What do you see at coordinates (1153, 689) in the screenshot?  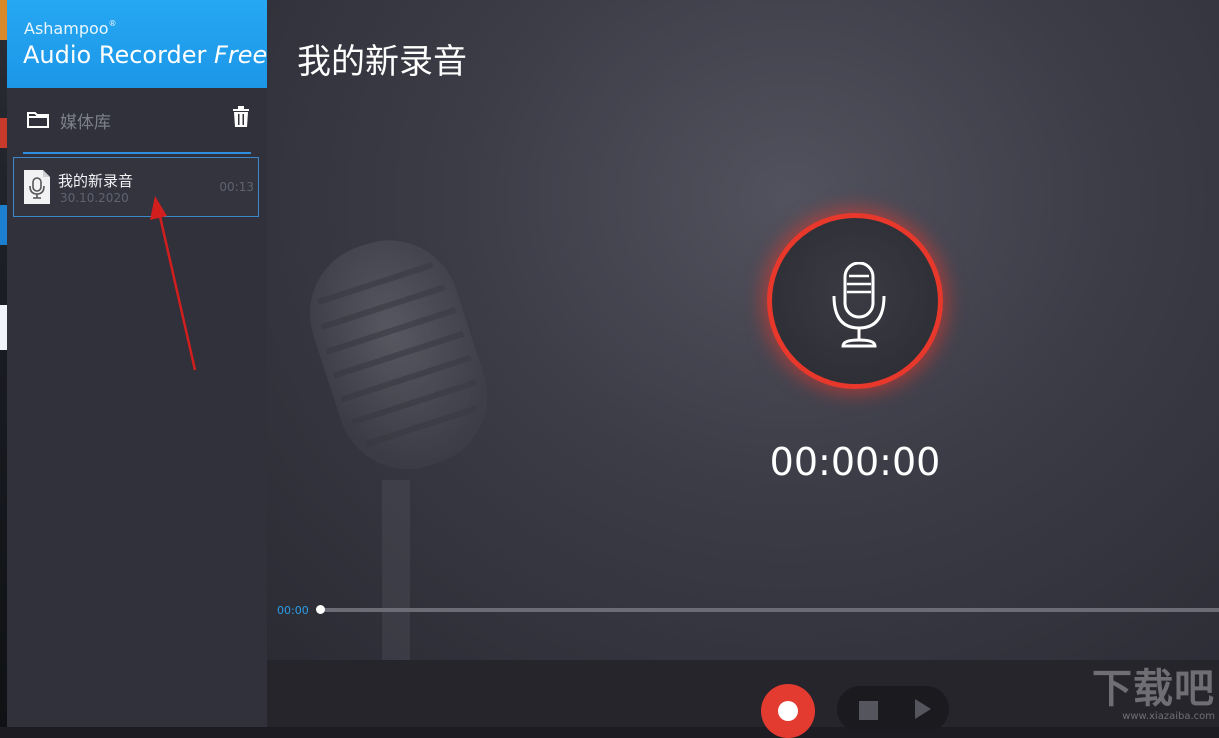 I see `watermark-main-text: 下载吧` at bounding box center [1153, 689].